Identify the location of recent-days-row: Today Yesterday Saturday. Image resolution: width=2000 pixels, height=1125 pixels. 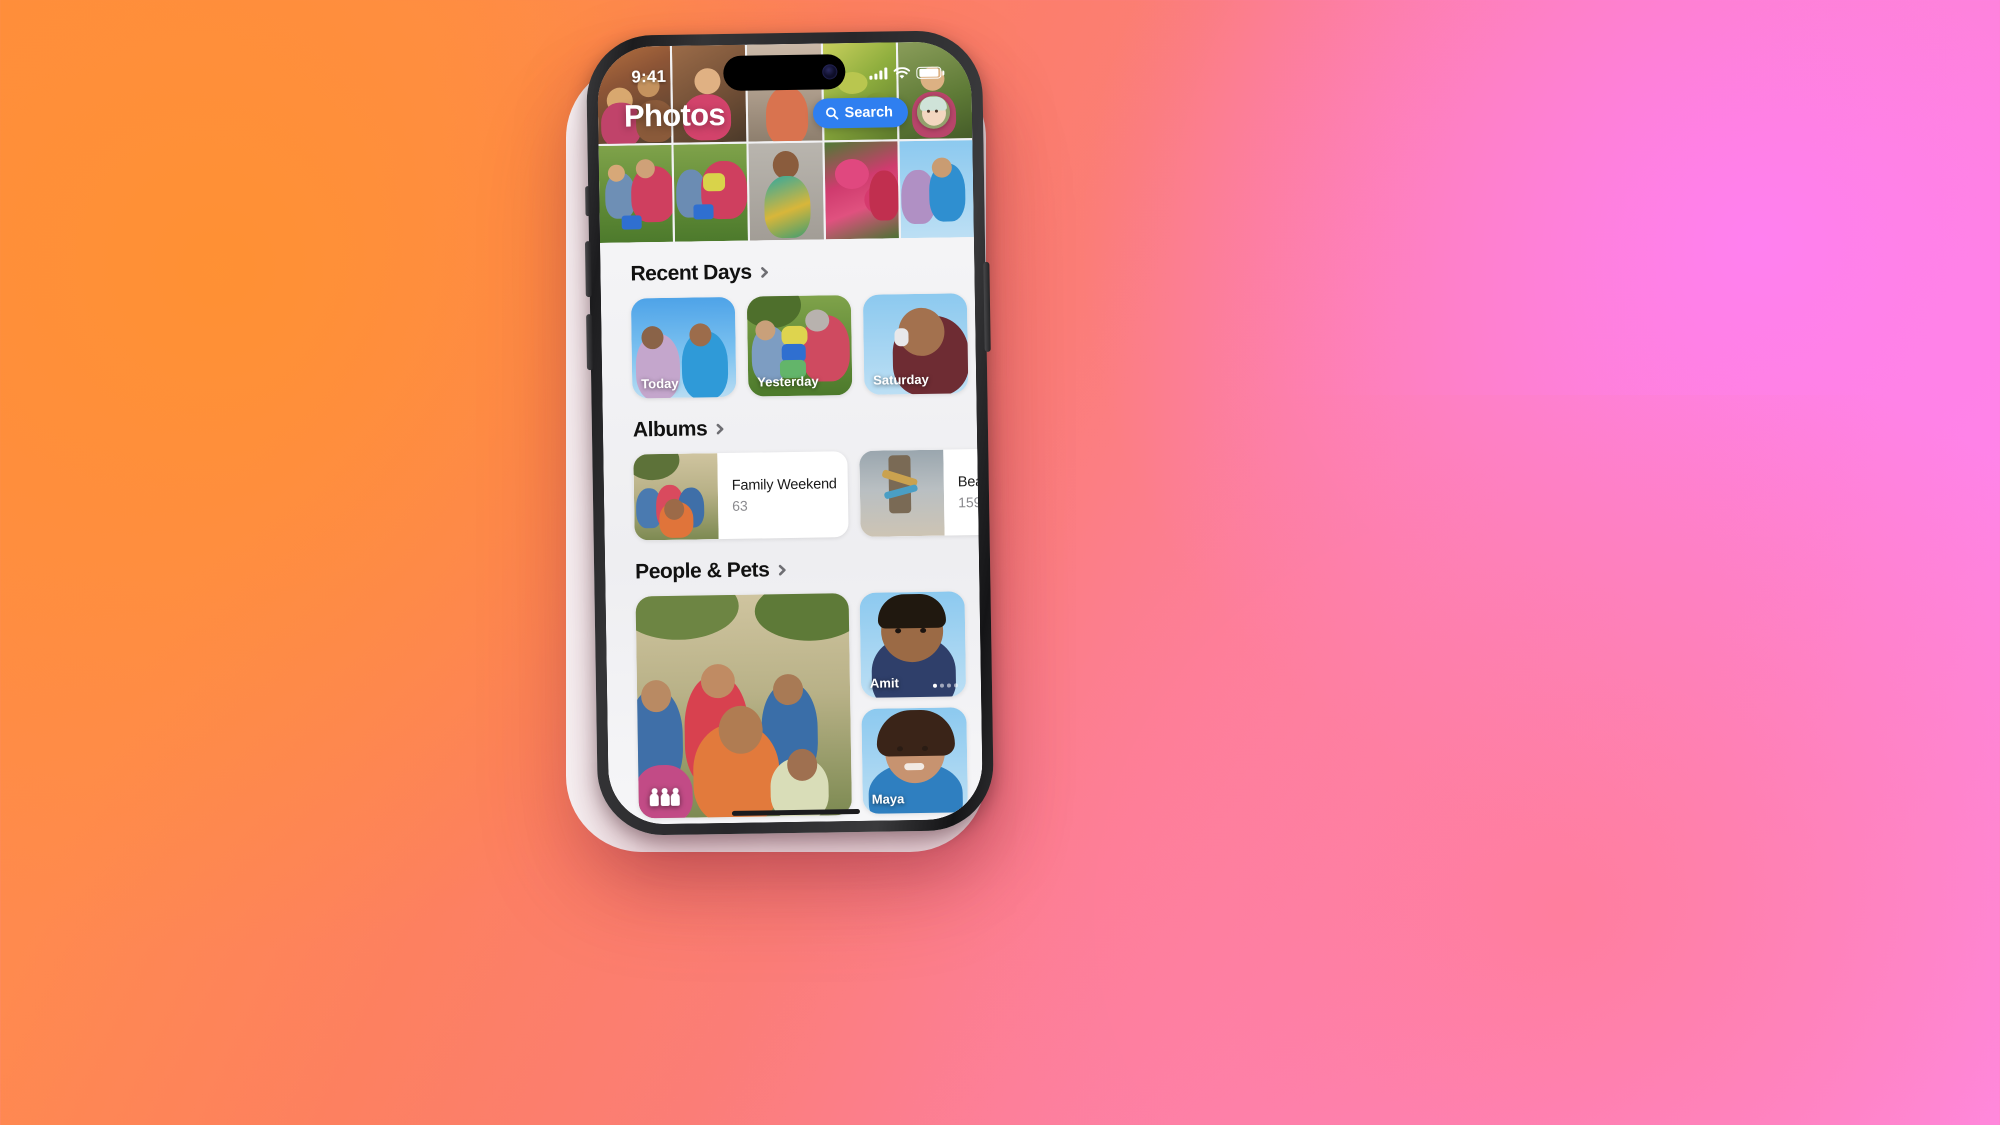
(792, 345).